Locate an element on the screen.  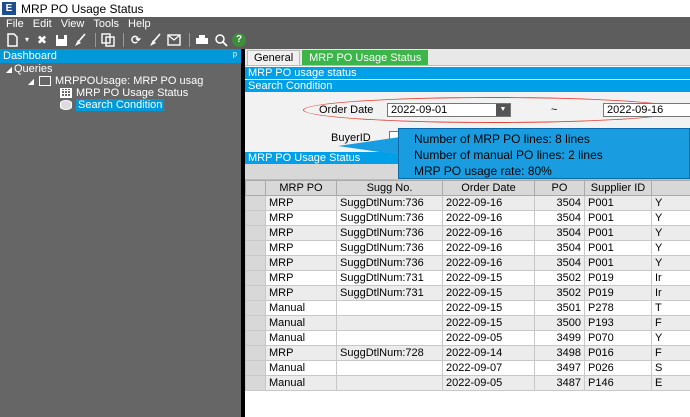
cell-sugg-no: SuggDtlNum:736 is located at coordinates (389, 263).